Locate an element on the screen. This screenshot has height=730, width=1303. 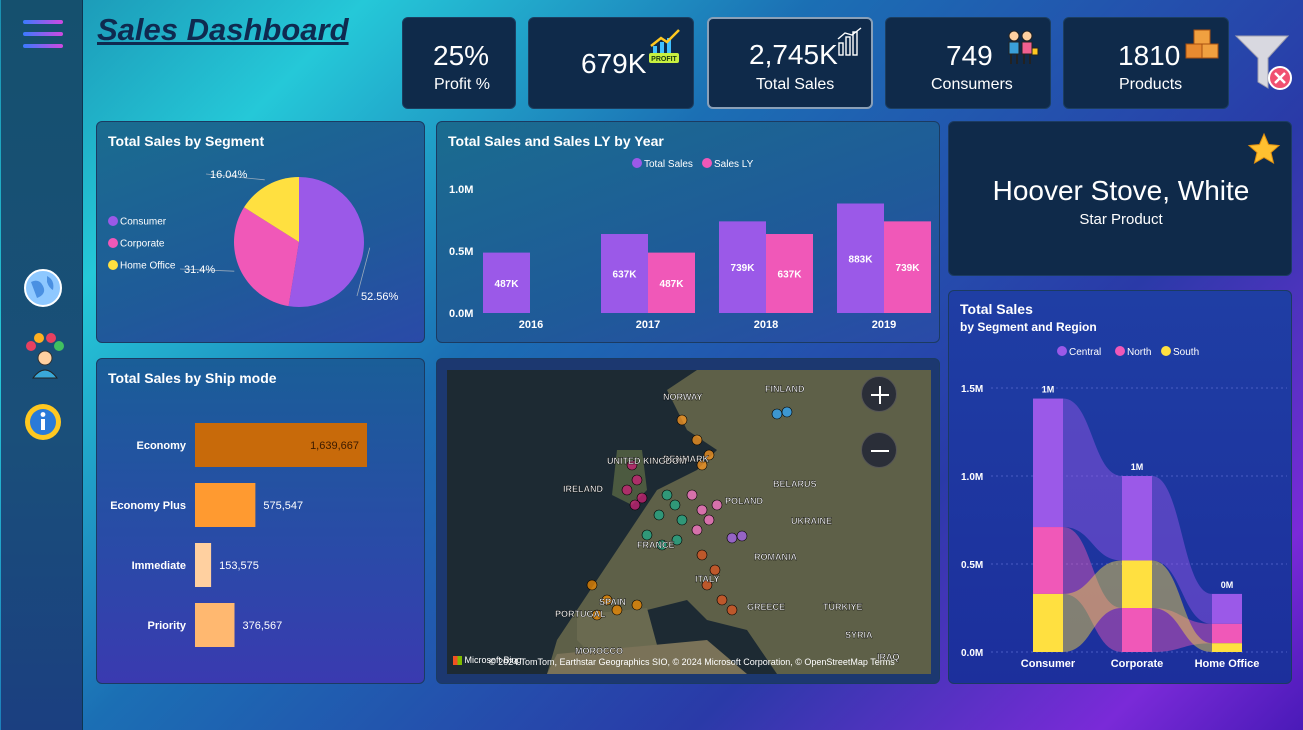
legend-label: Home Office is located at coordinates (148, 266).